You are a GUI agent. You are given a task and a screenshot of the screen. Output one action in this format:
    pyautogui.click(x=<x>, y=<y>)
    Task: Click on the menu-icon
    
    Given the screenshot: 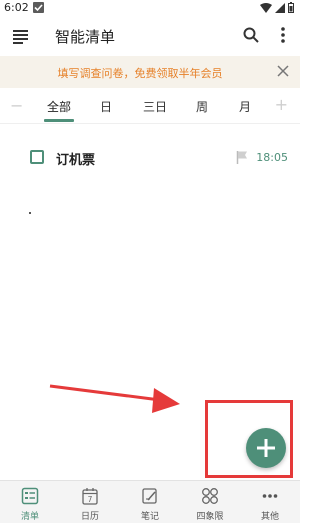 What is the action you would take?
    pyautogui.click(x=21, y=36)
    